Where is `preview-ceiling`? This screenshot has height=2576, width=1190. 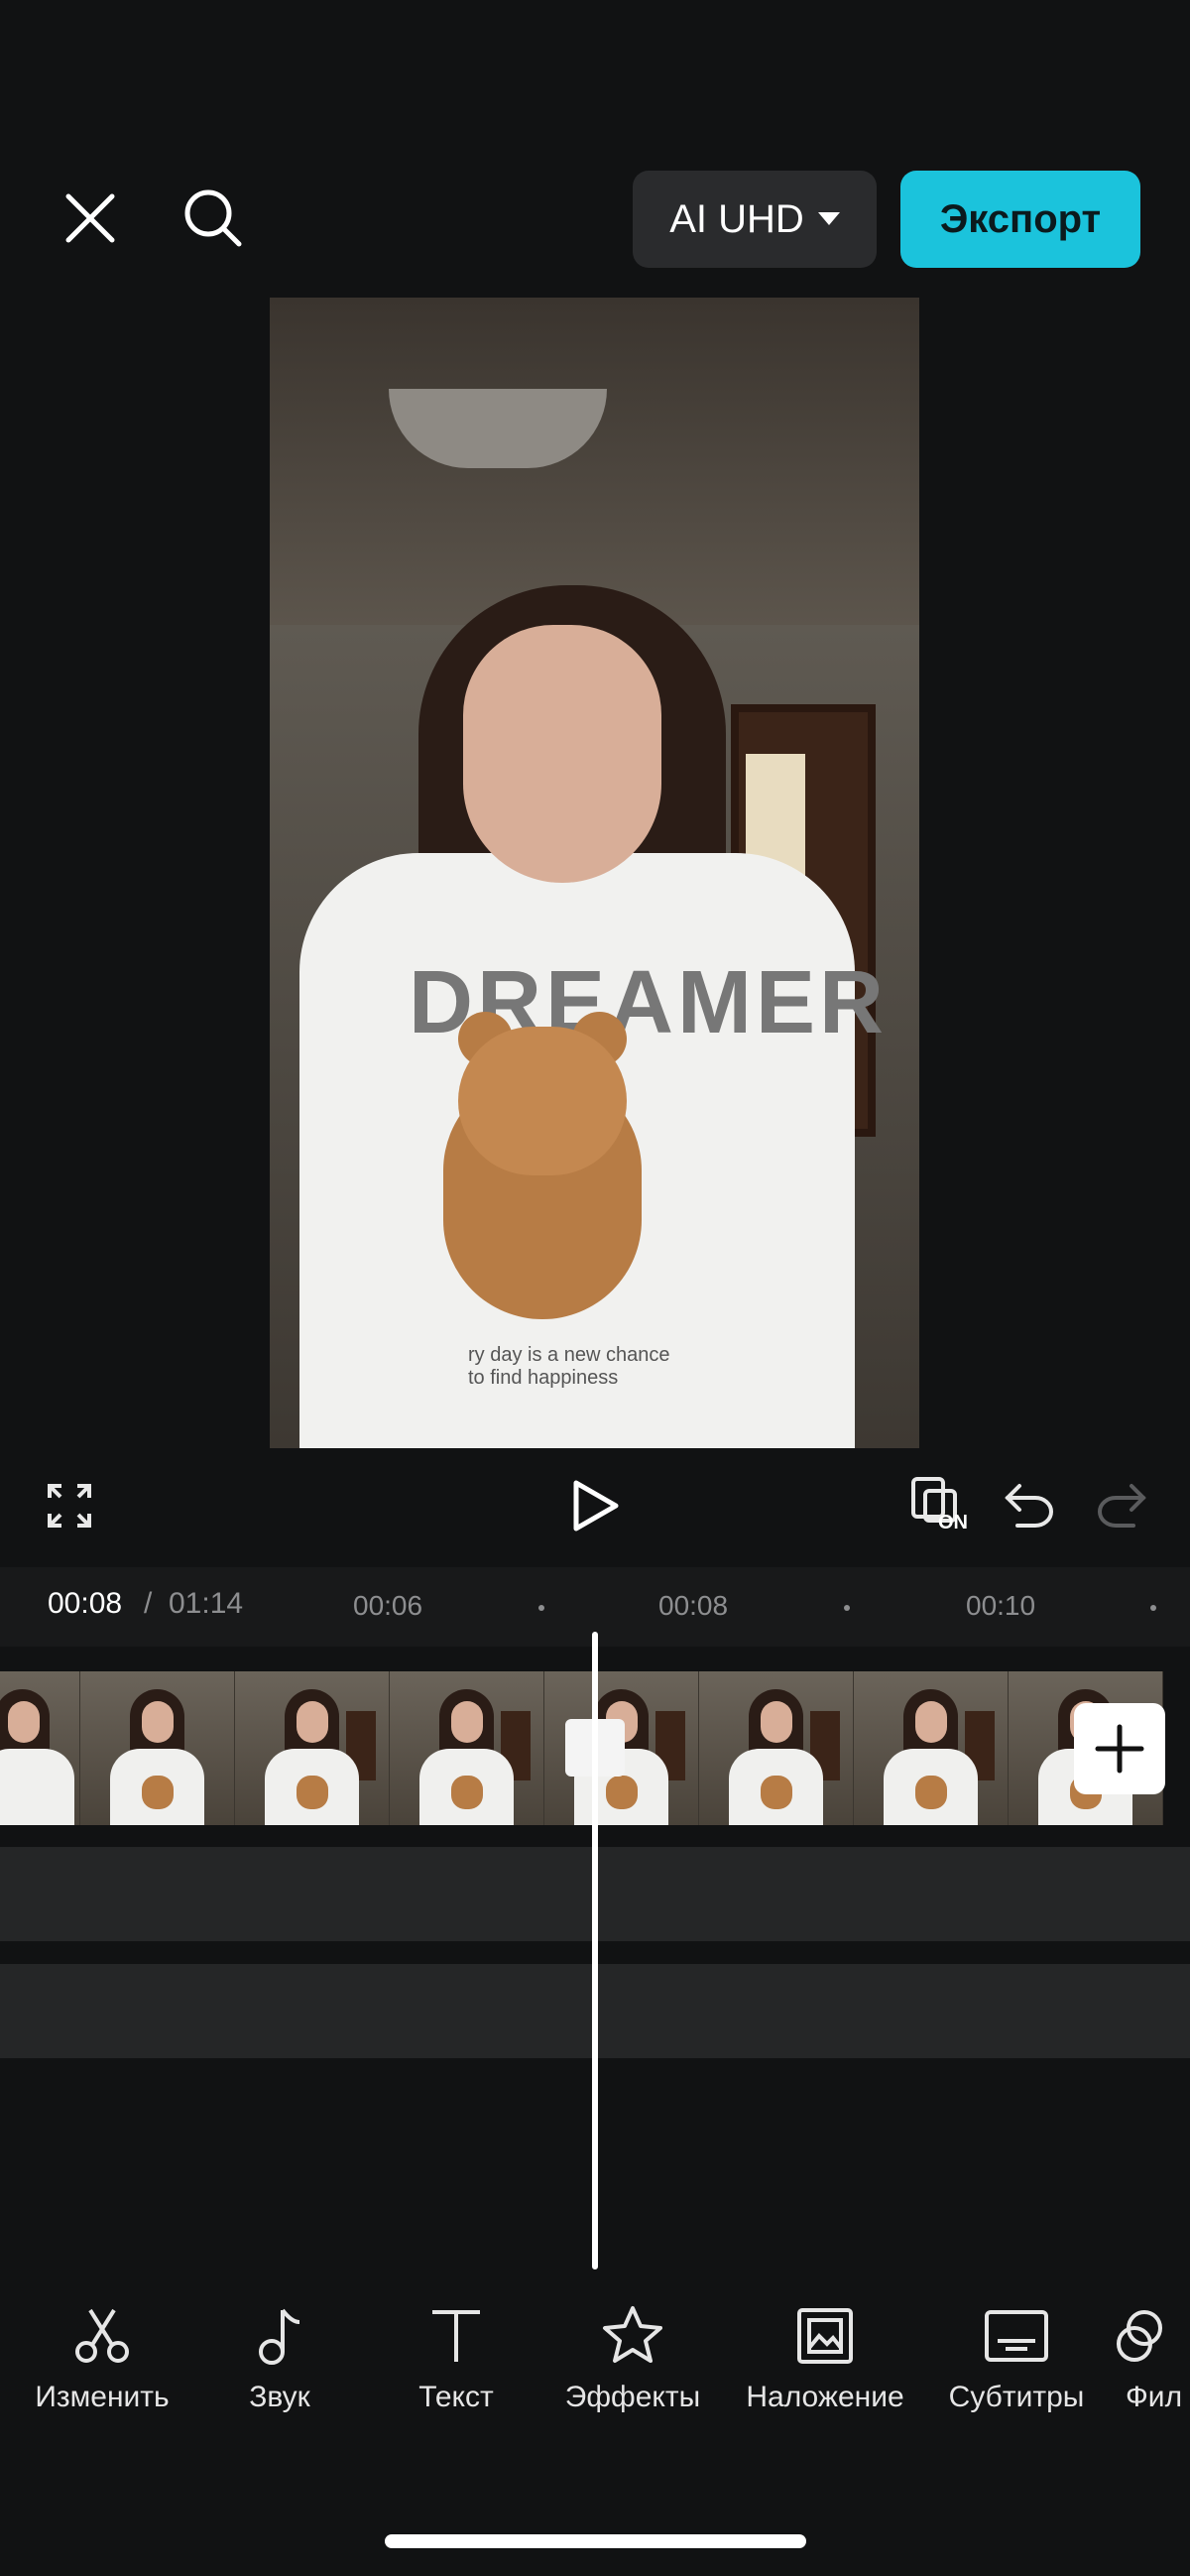 preview-ceiling is located at coordinates (594, 461).